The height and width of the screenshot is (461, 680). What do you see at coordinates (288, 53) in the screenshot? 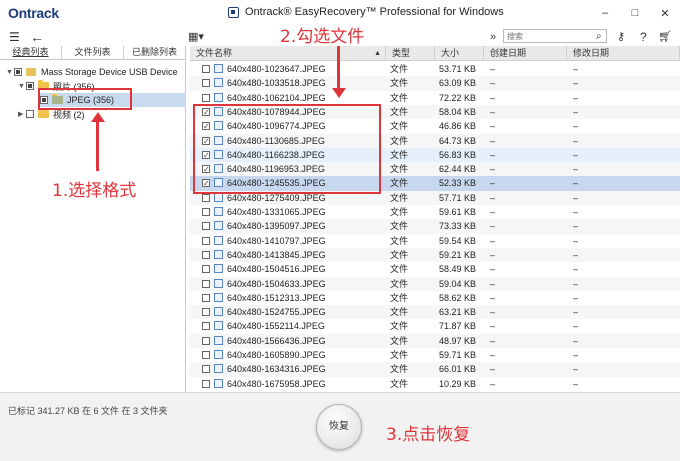
I see `column-header-name: 文件名称 ▲` at bounding box center [288, 53].